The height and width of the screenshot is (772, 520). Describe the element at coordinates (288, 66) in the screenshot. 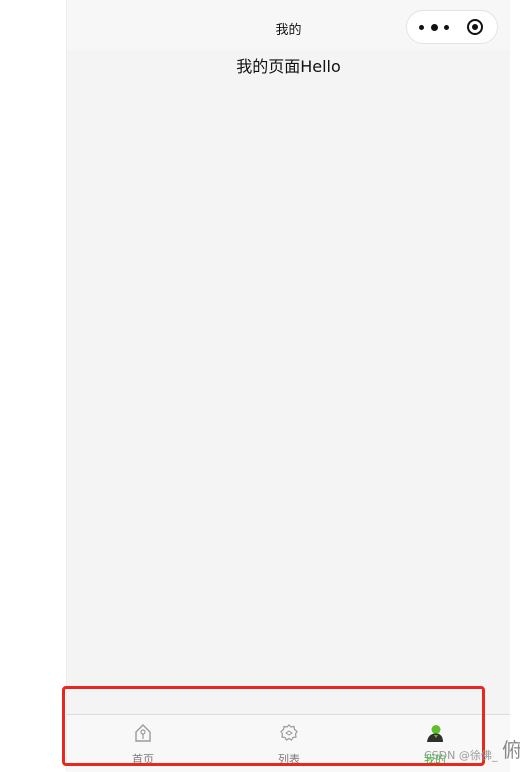

I see `page-content-text: 我的页面Hello` at that location.